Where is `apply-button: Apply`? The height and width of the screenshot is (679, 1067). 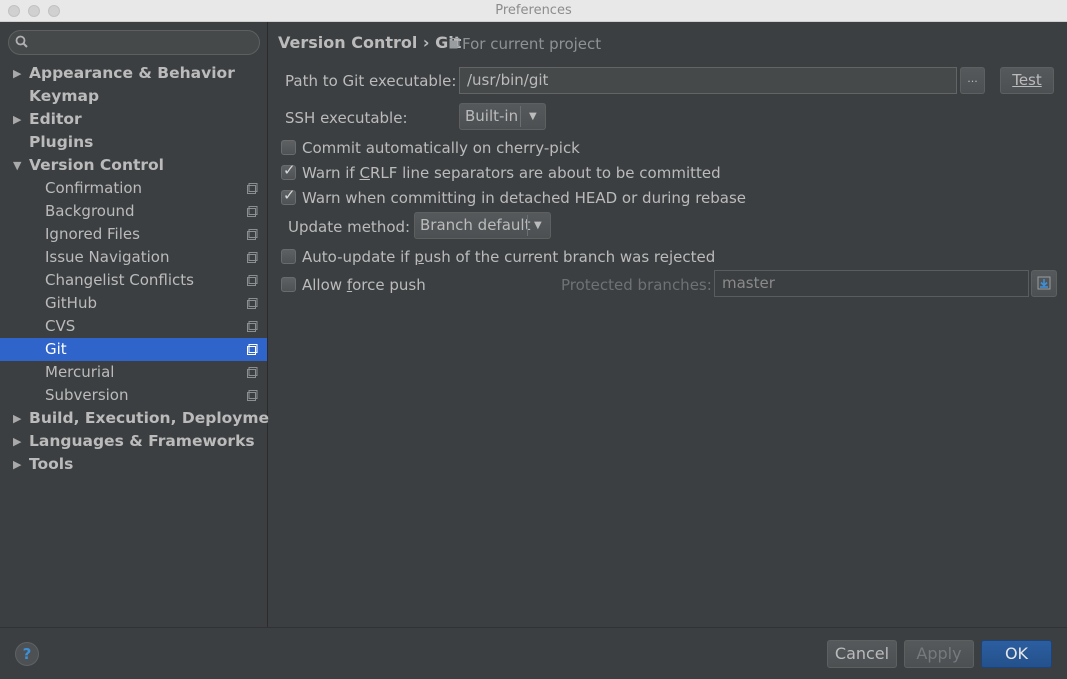 apply-button: Apply is located at coordinates (939, 654).